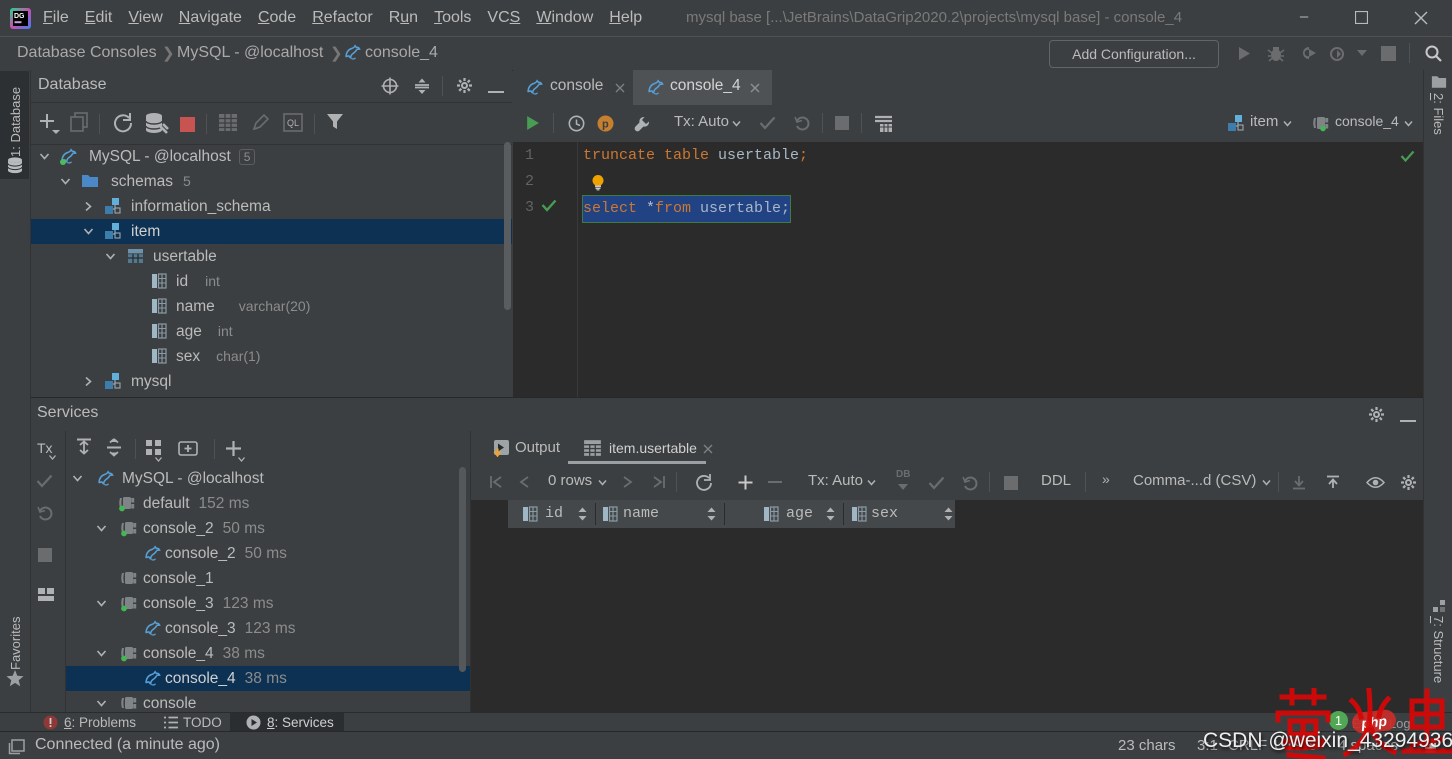  Describe the element at coordinates (19, 16) in the screenshot. I see `svg-text: DG` at that location.